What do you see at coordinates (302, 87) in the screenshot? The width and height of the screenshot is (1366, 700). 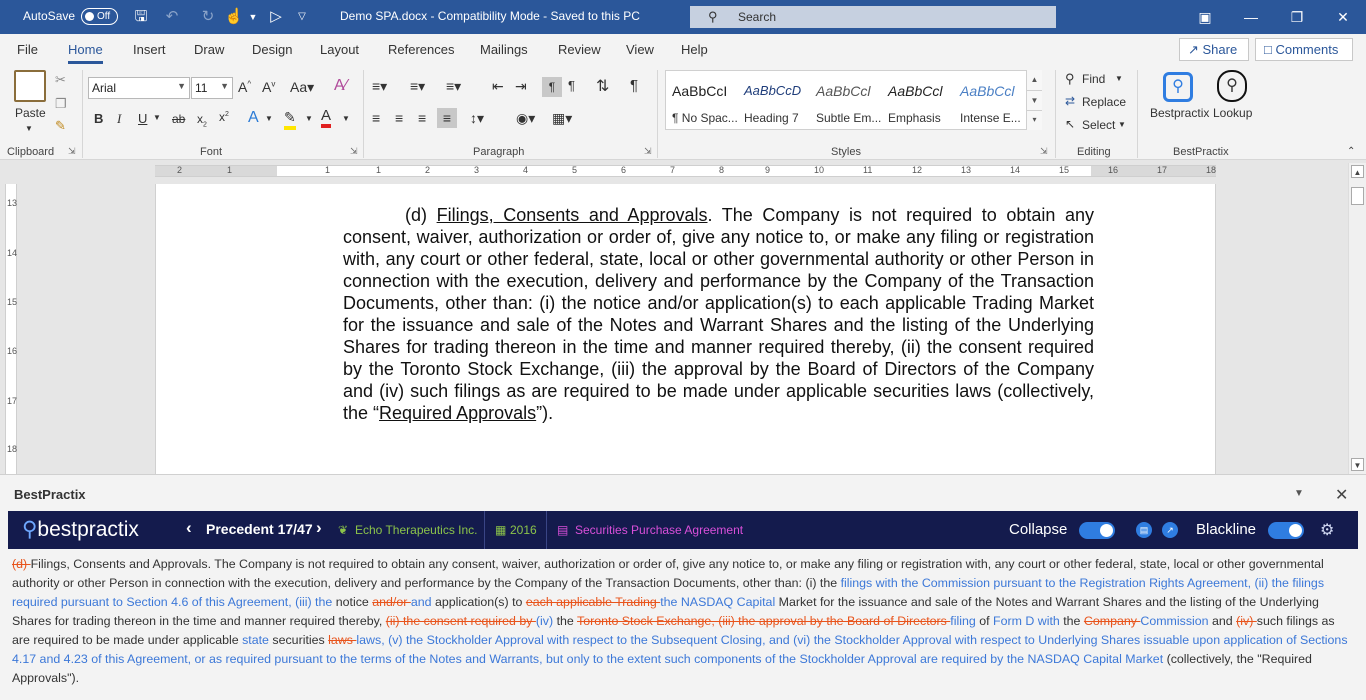 I see `change-case-icon: Aa▾` at bounding box center [302, 87].